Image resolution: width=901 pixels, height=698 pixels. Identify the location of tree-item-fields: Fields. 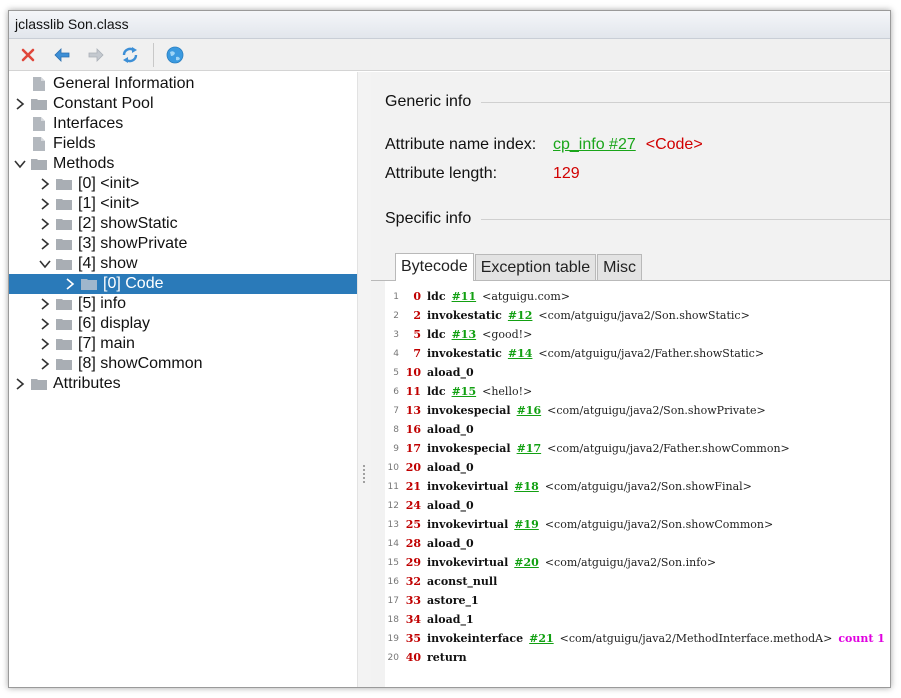
(183, 144).